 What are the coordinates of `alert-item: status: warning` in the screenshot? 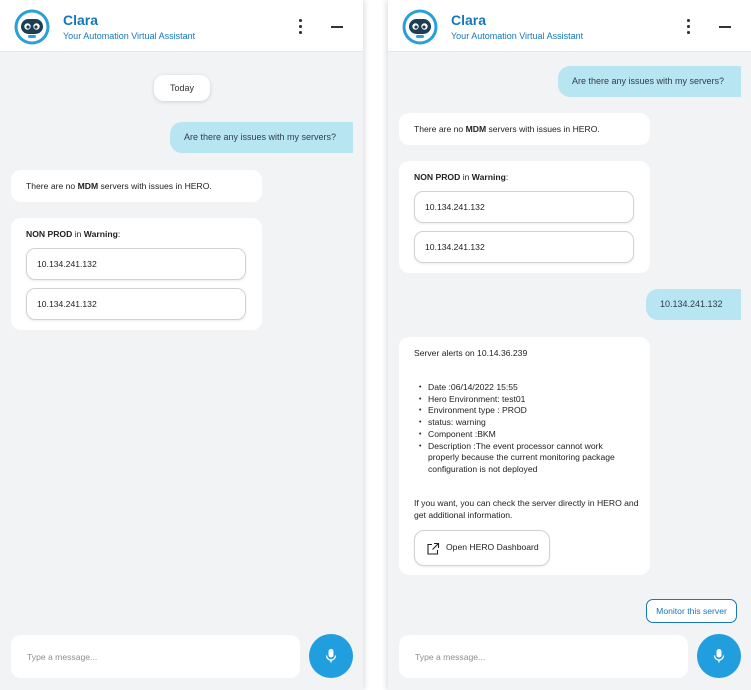 It's located at (524, 423).